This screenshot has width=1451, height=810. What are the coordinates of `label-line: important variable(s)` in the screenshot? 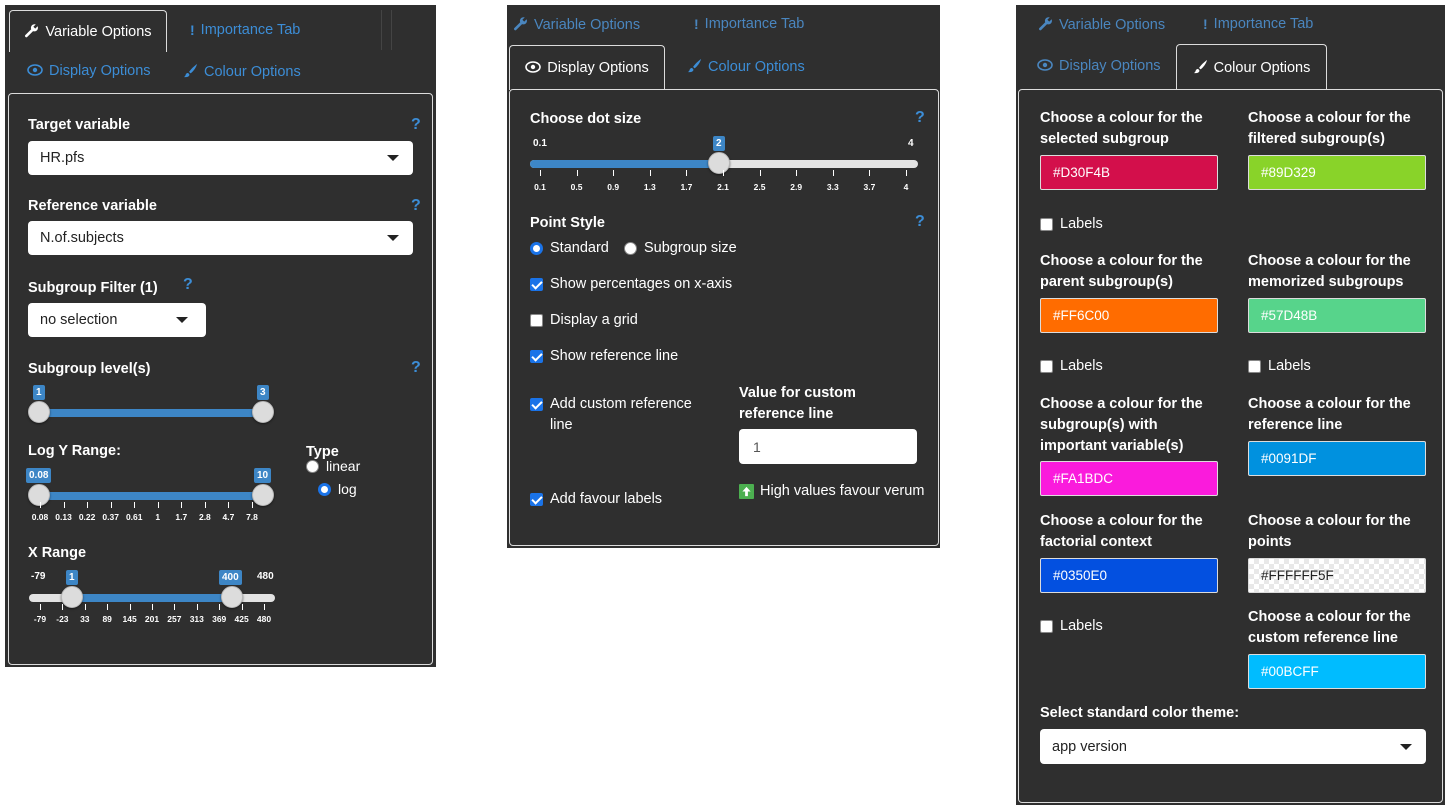 It's located at (1112, 446).